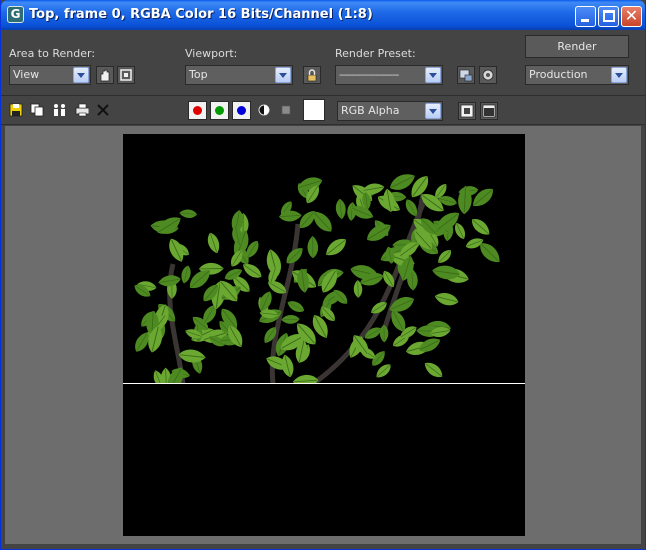 The width and height of the screenshot is (646, 550). I want to click on close-icon: ✕, so click(631, 15).